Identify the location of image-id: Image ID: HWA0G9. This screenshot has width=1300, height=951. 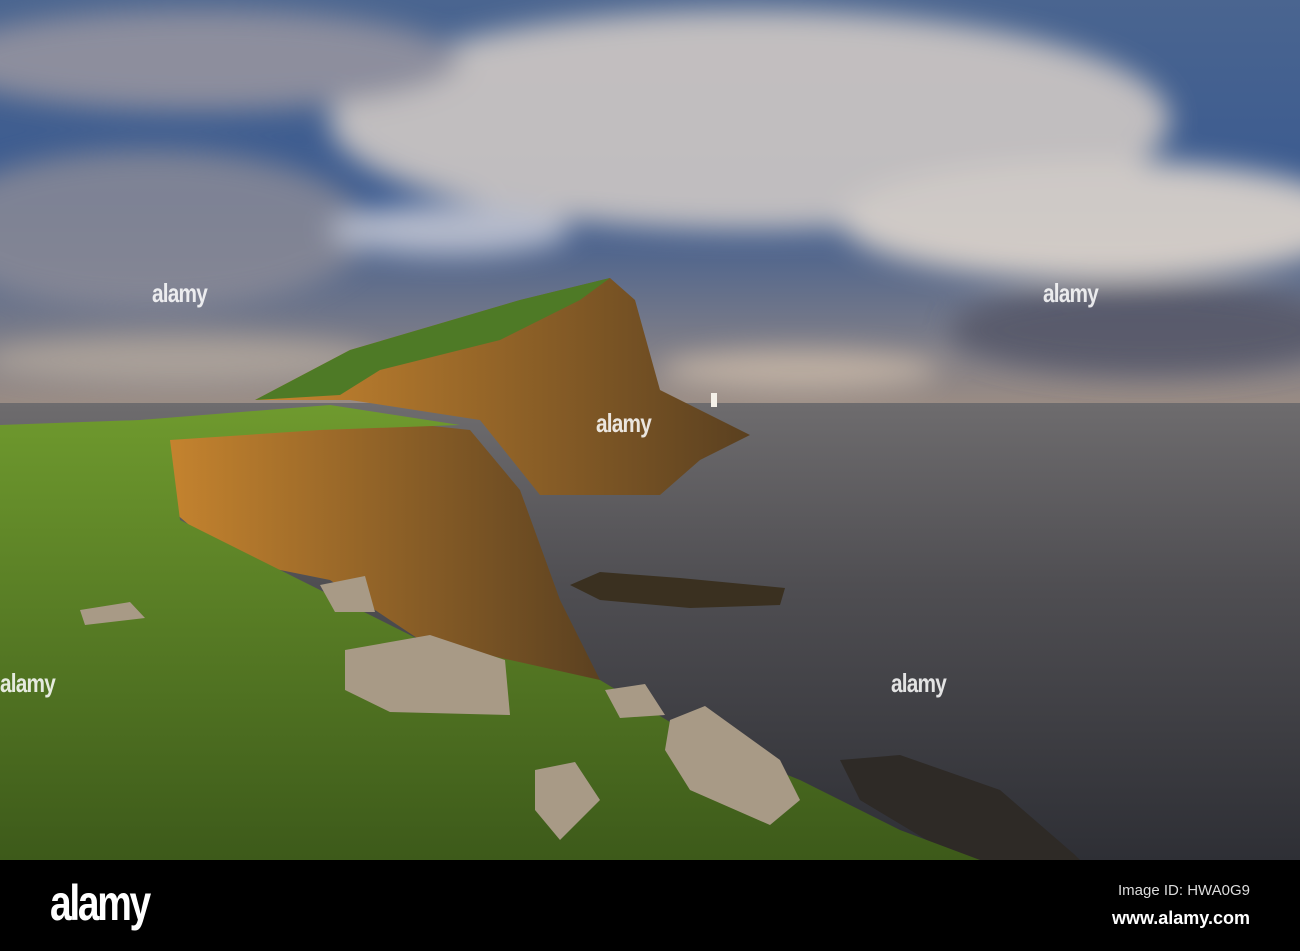
(1184, 890).